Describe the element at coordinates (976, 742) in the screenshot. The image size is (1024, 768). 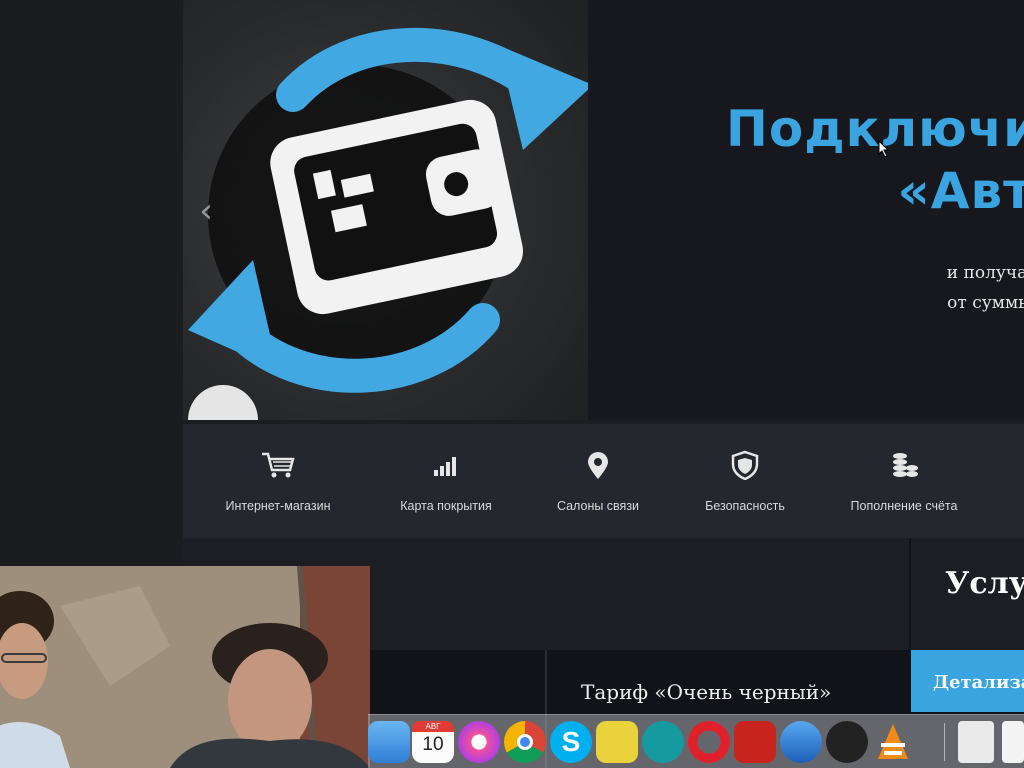
I see `document-stack-icon` at that location.